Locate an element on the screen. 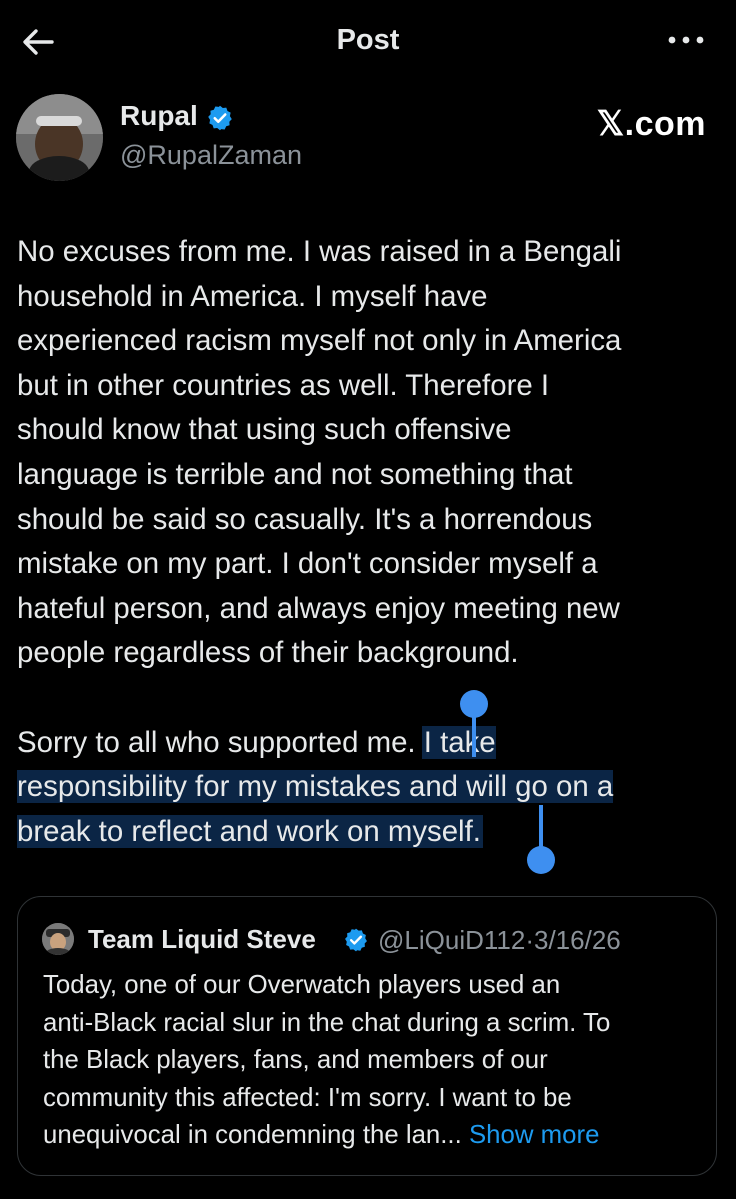 This screenshot has width=736, height=1199. top-bar: Post is located at coordinates (368, 41).